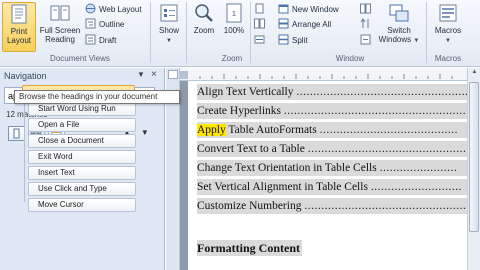 This screenshot has width=480, height=270. Describe the element at coordinates (141, 74) in the screenshot. I see `navigation-options-chevron-icon: ▼` at that location.